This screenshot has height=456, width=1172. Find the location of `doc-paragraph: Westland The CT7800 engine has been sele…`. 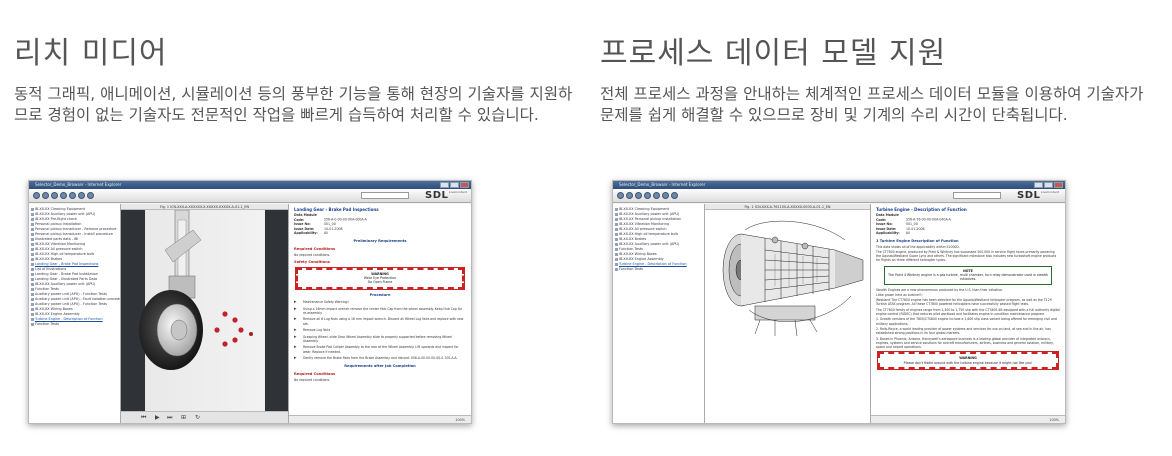

doc-paragraph: Westland The CT7800 engine has been sele… is located at coordinates (964, 302).